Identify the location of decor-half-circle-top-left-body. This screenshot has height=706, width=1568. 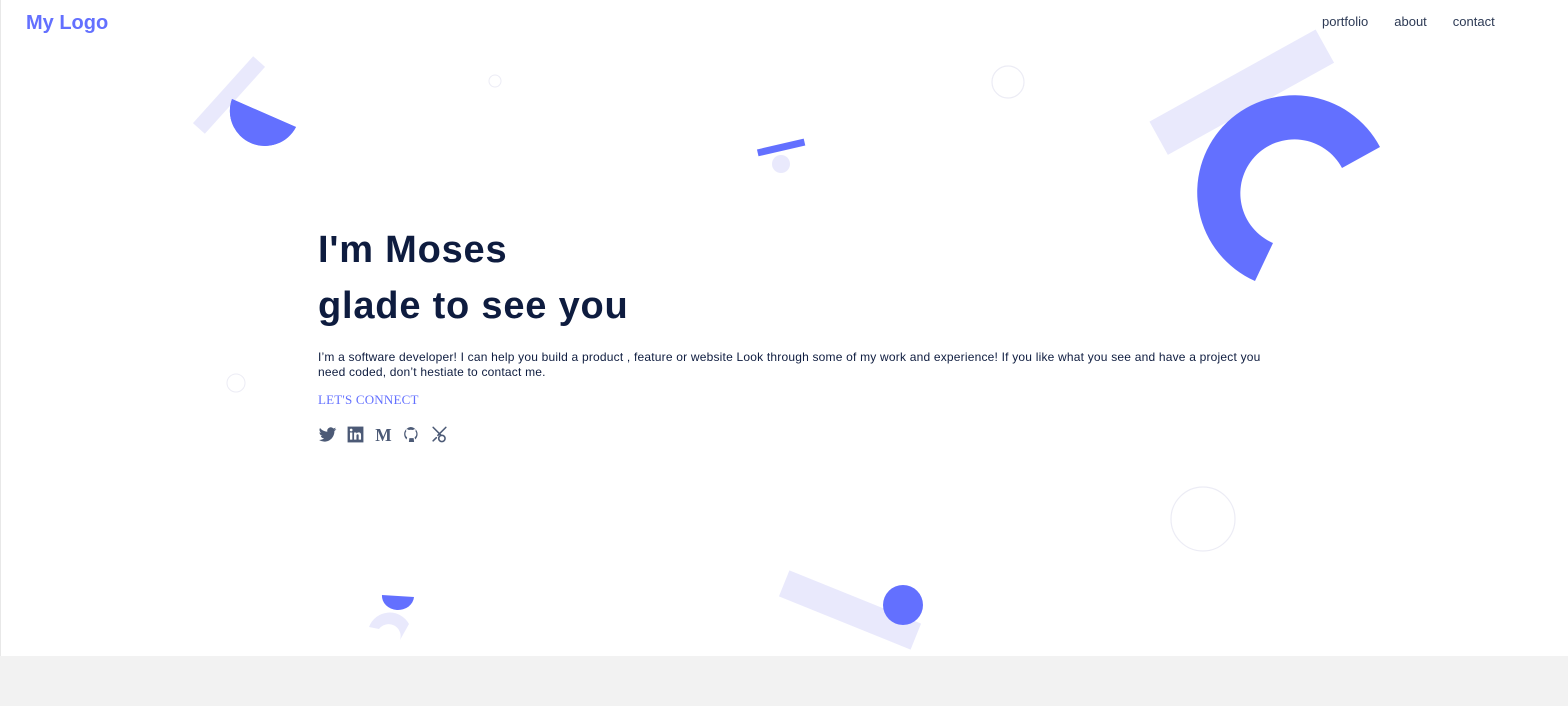
(262, 122).